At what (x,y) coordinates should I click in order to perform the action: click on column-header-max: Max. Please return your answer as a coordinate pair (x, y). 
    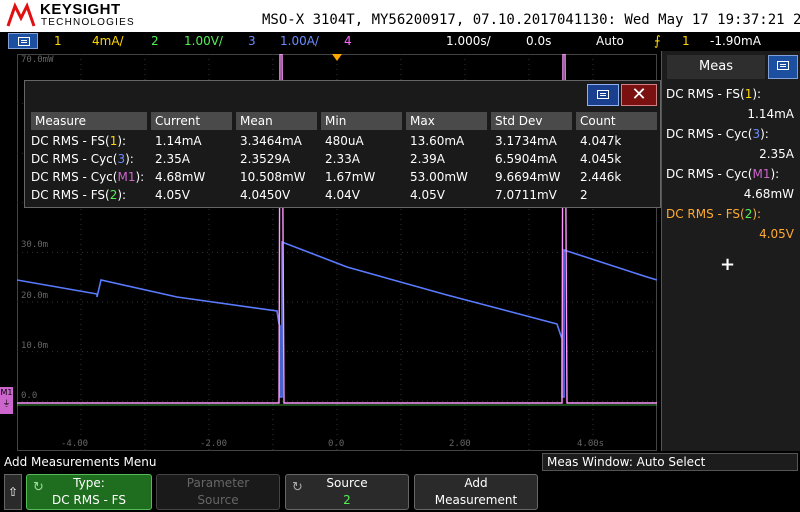
    Looking at the image, I should click on (446, 121).